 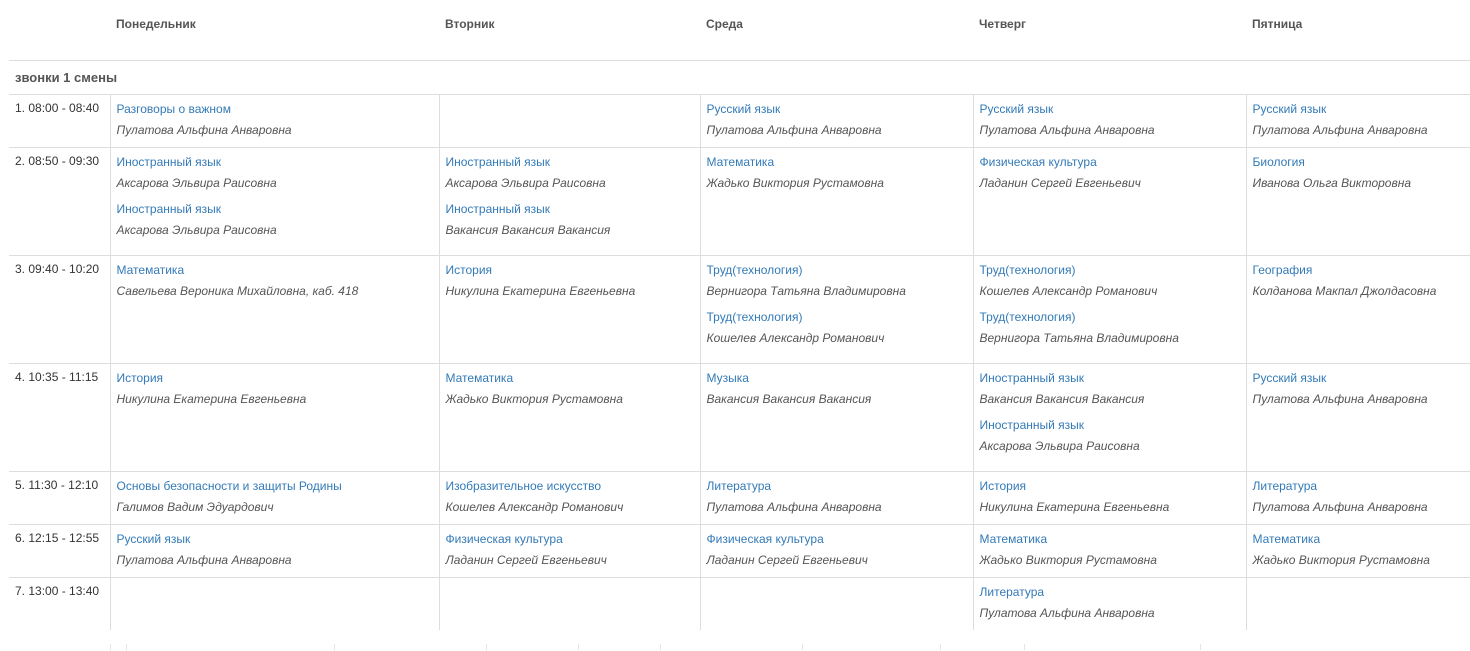 I want to click on teacher-name: Вакансия Вакансия Вакансия, so click(x=1062, y=399).